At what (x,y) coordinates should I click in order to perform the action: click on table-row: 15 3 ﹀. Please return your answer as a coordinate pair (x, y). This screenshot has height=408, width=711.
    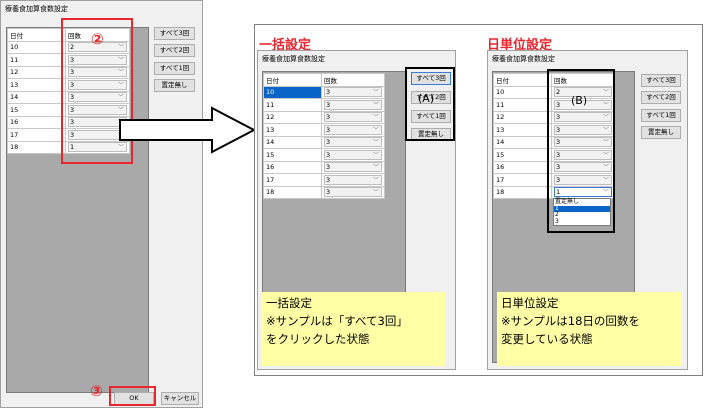
    Looking at the image, I should click on (324, 155).